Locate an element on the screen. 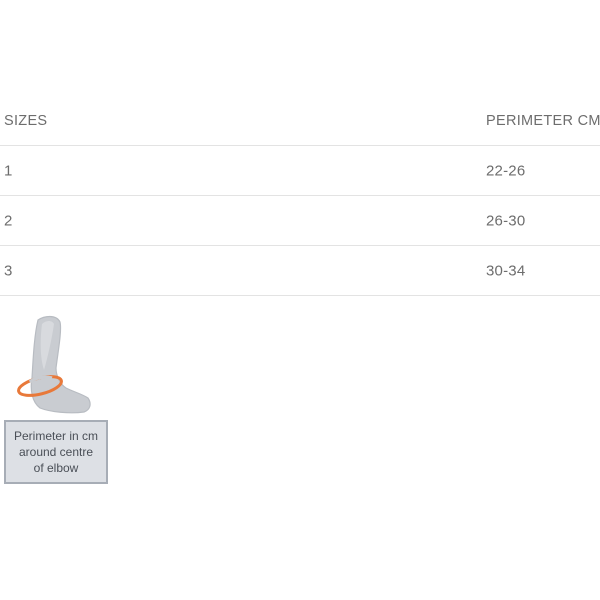 The height and width of the screenshot is (600, 600). caption-line: around centre is located at coordinates (56, 452).